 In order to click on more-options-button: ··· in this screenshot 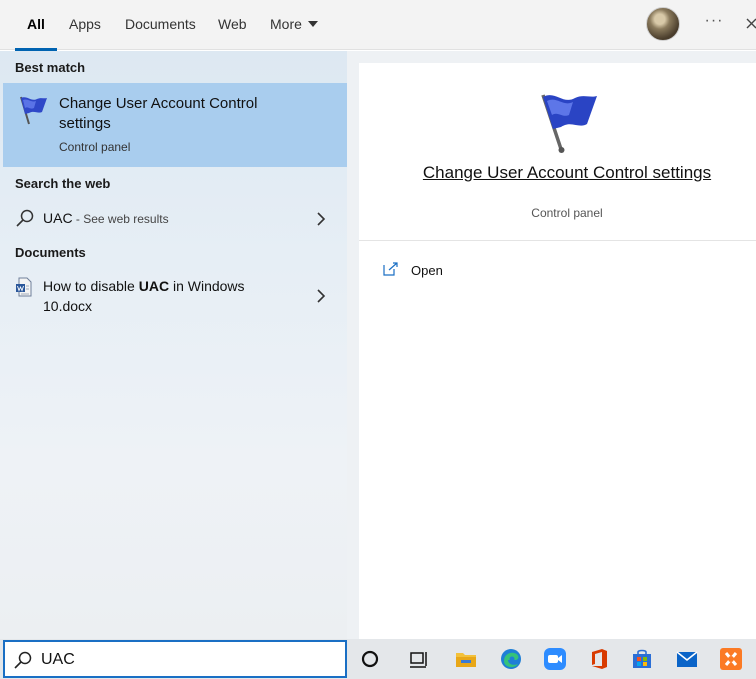, I will do `click(714, 23)`.